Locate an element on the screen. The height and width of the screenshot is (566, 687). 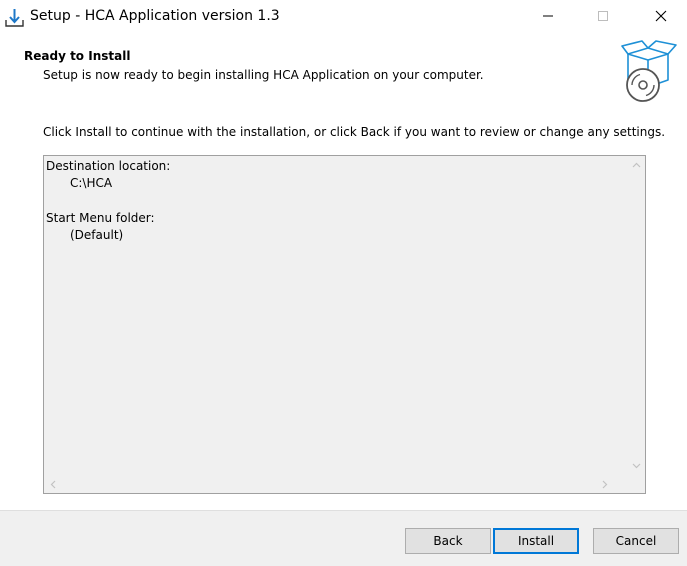
cancel-button: Cancel is located at coordinates (636, 541).